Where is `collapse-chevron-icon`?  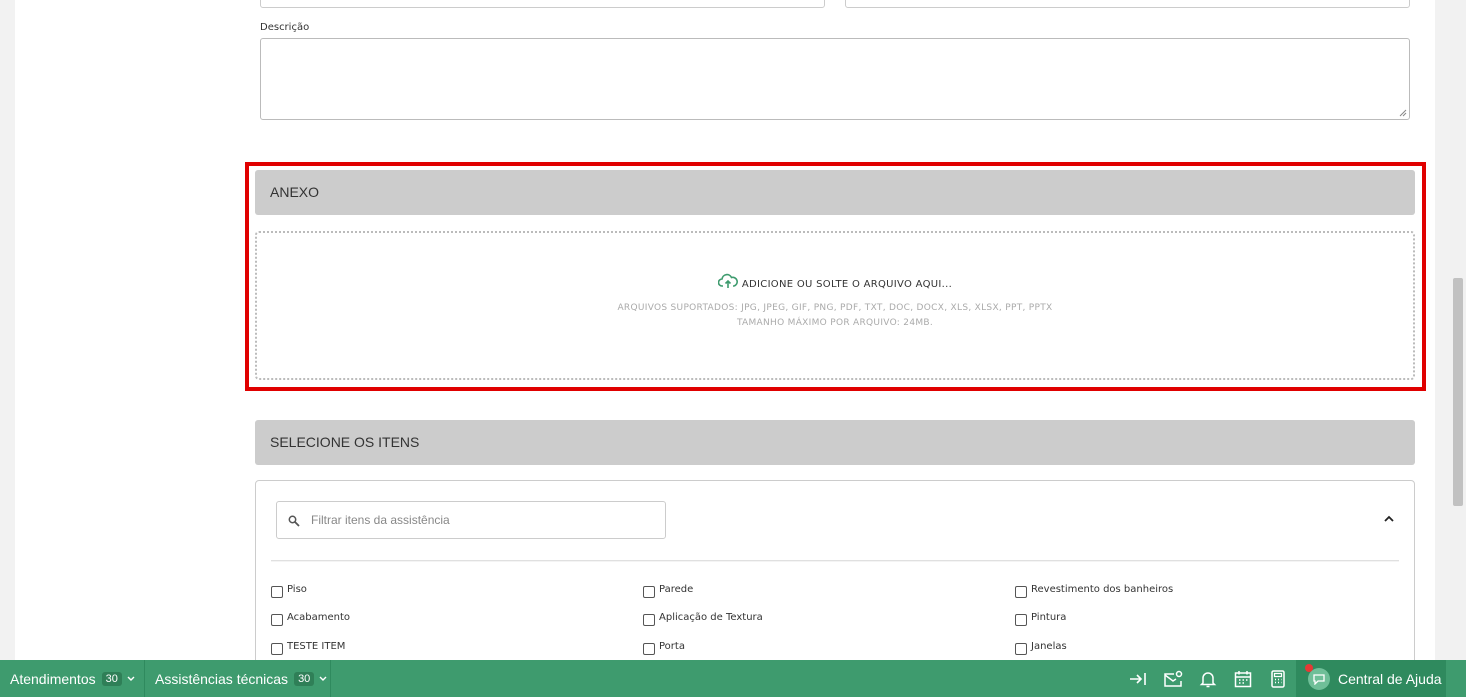
collapse-chevron-icon is located at coordinates (1389, 519).